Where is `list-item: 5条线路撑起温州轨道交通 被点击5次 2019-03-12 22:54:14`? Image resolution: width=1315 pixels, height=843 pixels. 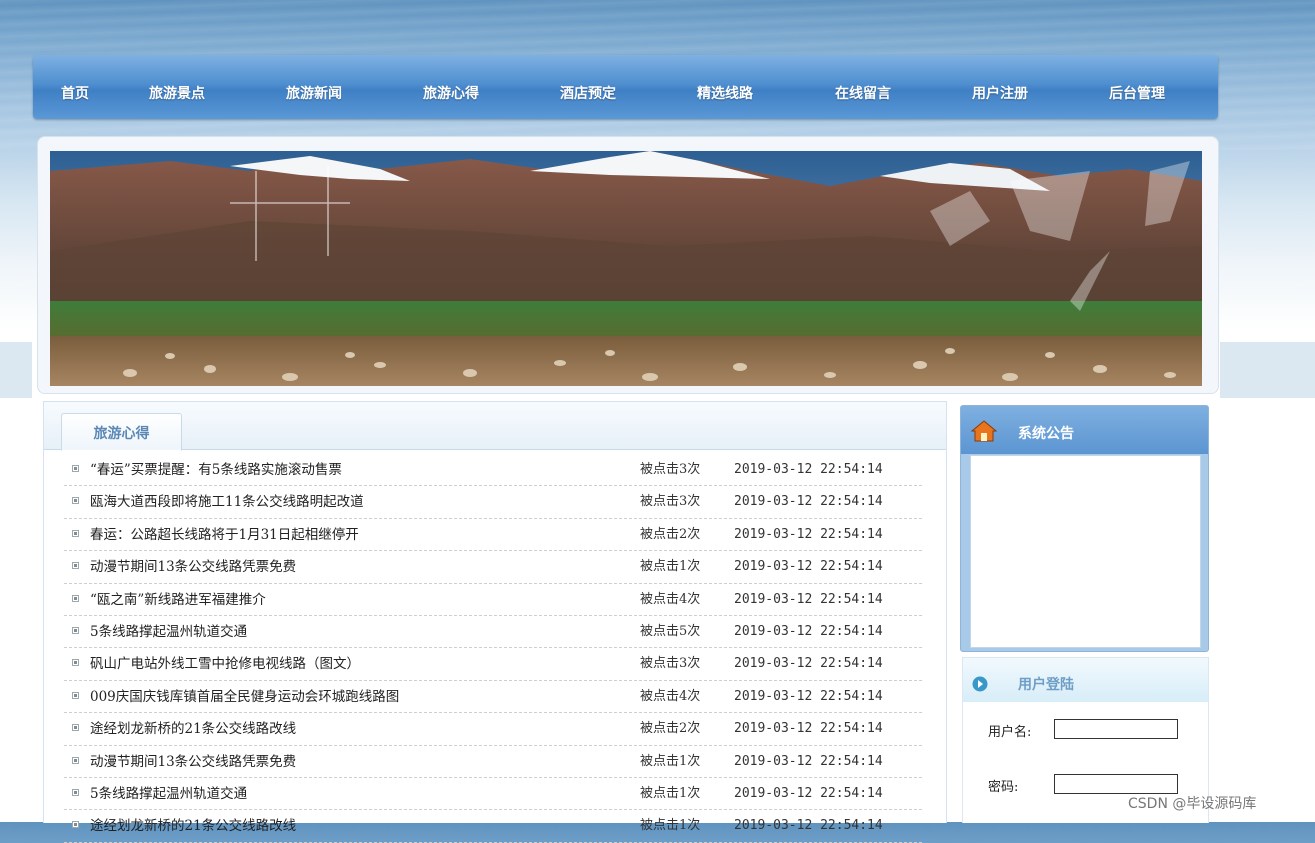
list-item: 5条线路撑起温州轨道交通 被点击5次 2019-03-12 22:54:14 is located at coordinates (493, 632).